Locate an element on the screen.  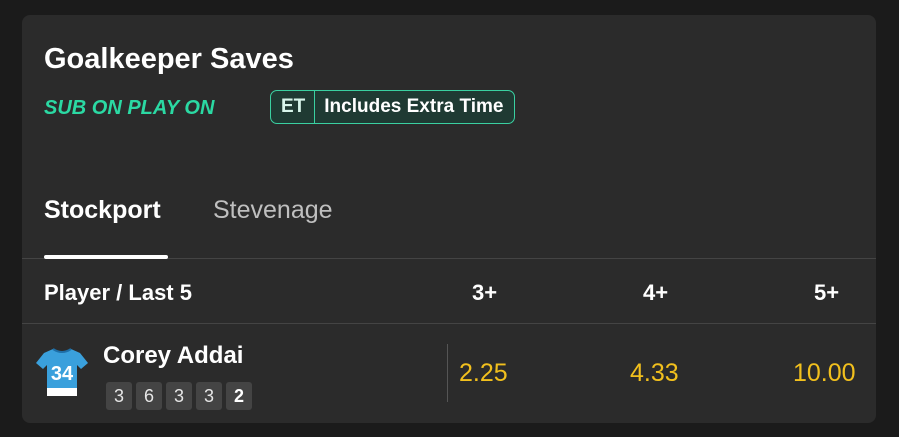
column-divider is located at coordinates (447, 373).